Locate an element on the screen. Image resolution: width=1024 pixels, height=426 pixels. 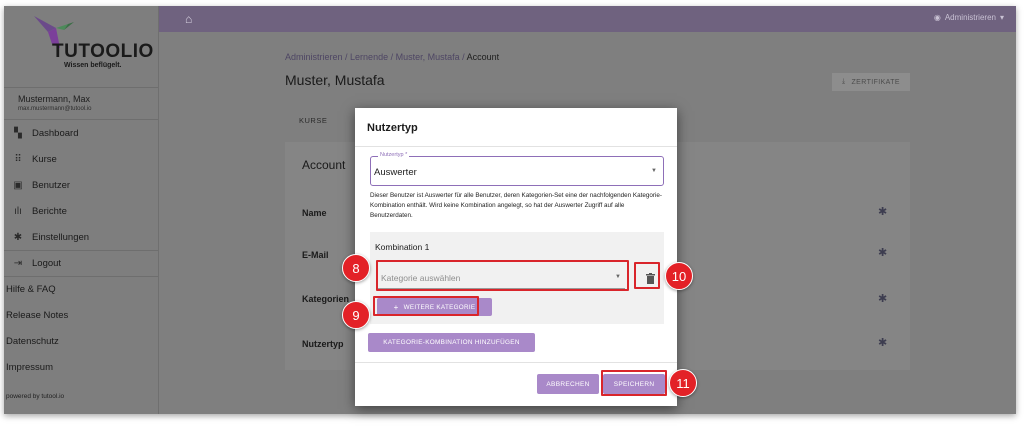
user-icon: ▣ is located at coordinates (18, 185).